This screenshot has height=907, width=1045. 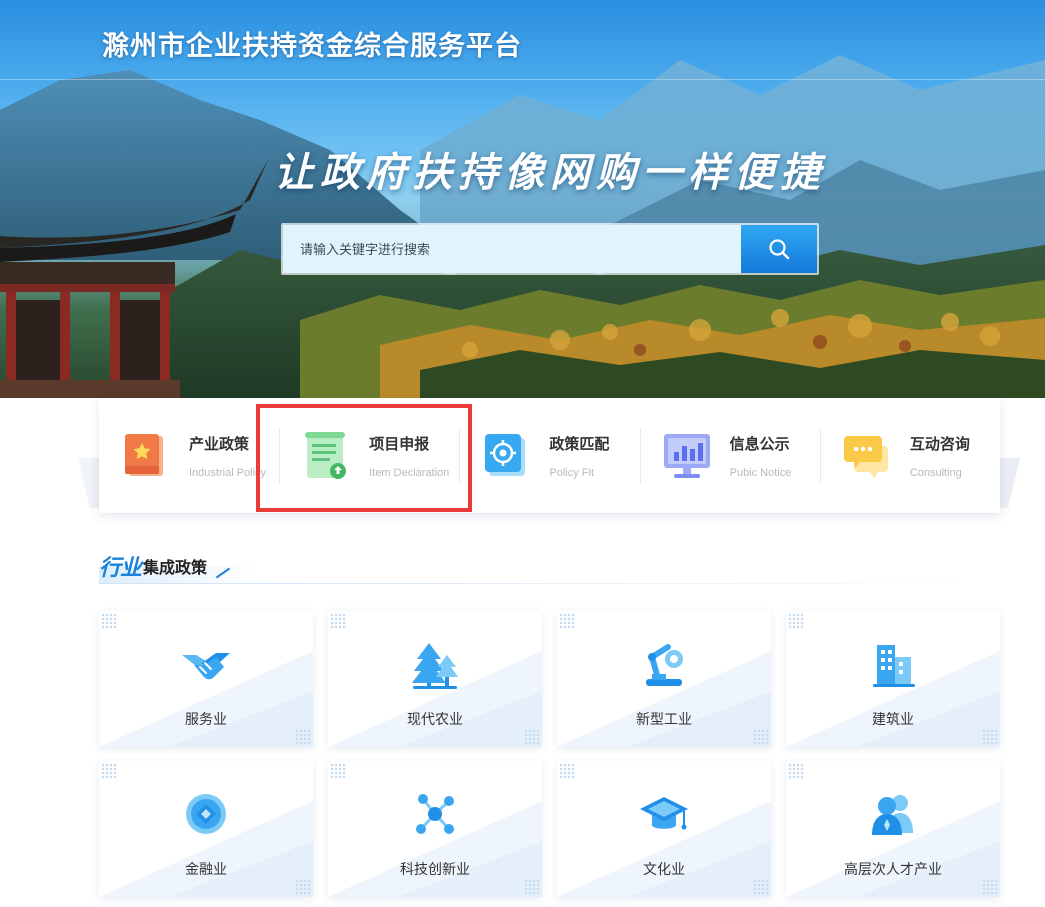 I want to click on policy-book-icon, so click(x=144, y=454).